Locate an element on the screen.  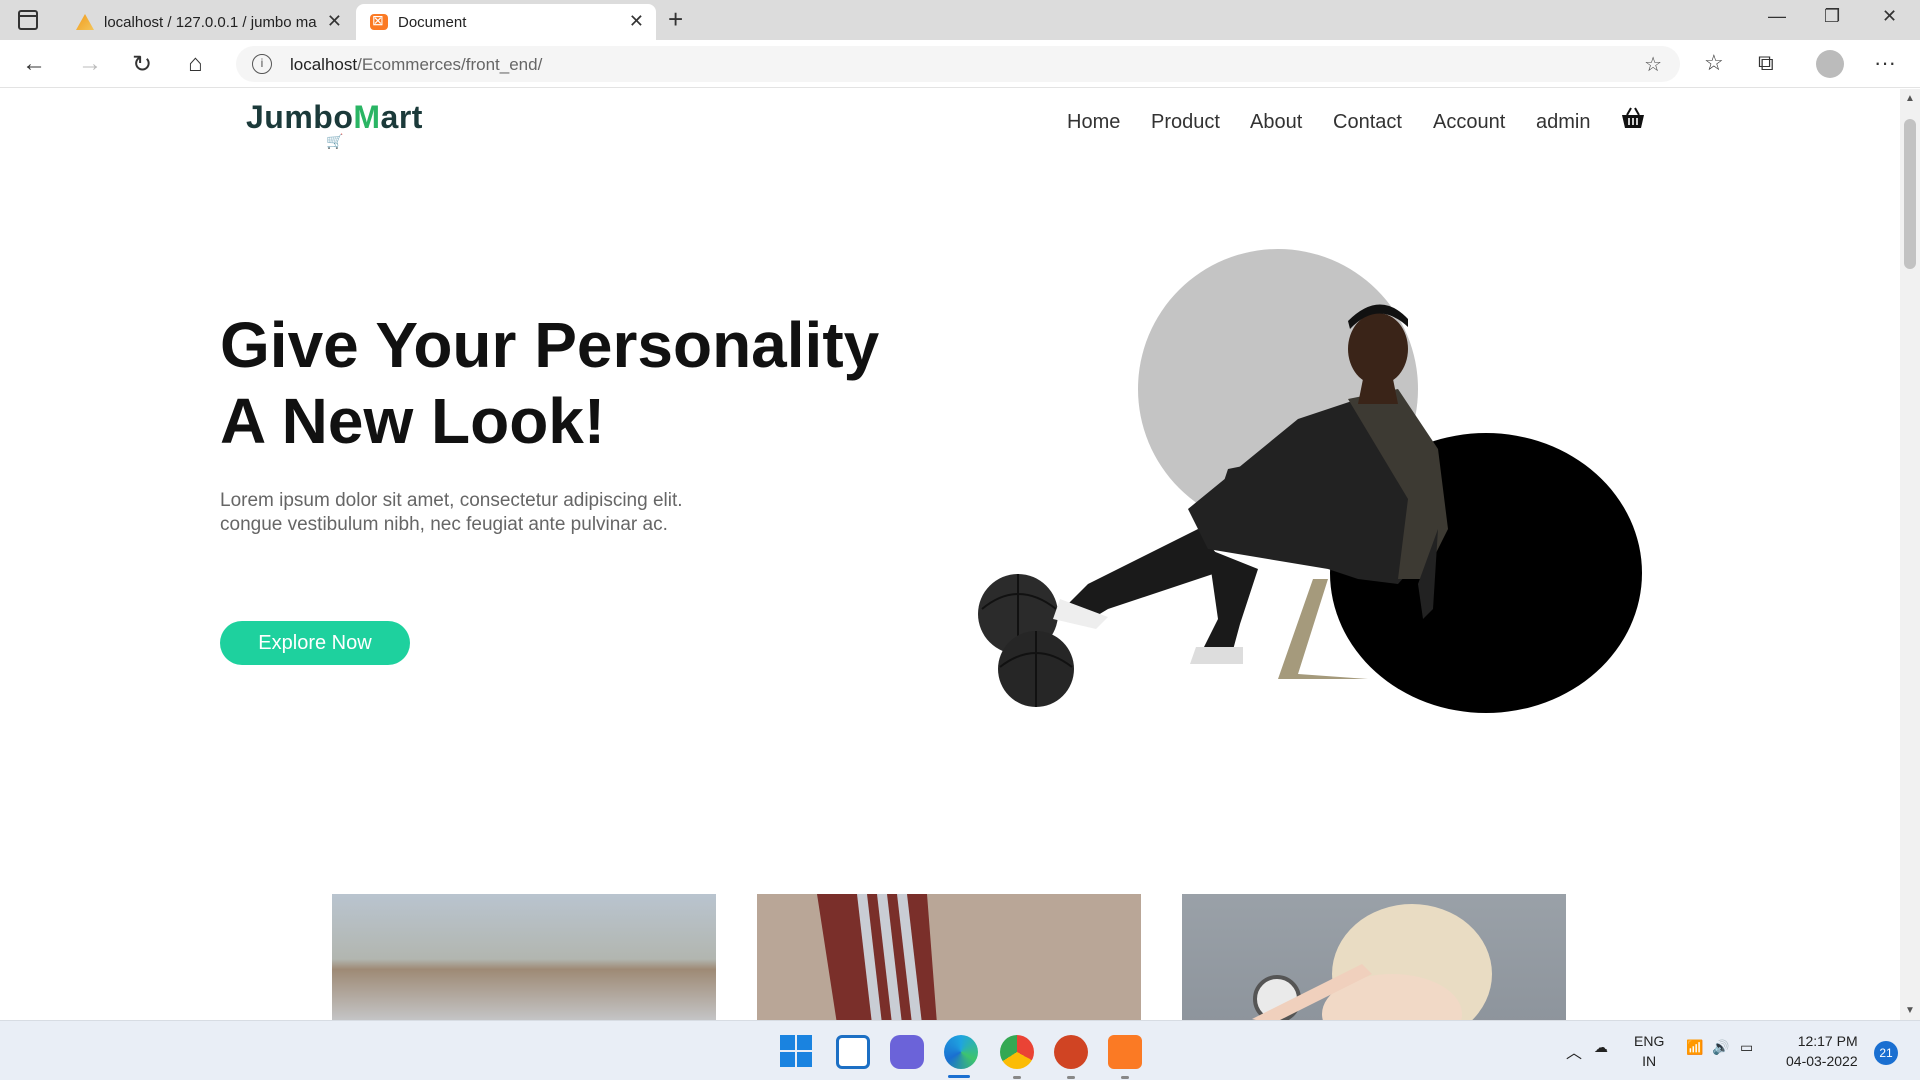
battery-icon: ▭ is located at coordinates (1746, 1047).